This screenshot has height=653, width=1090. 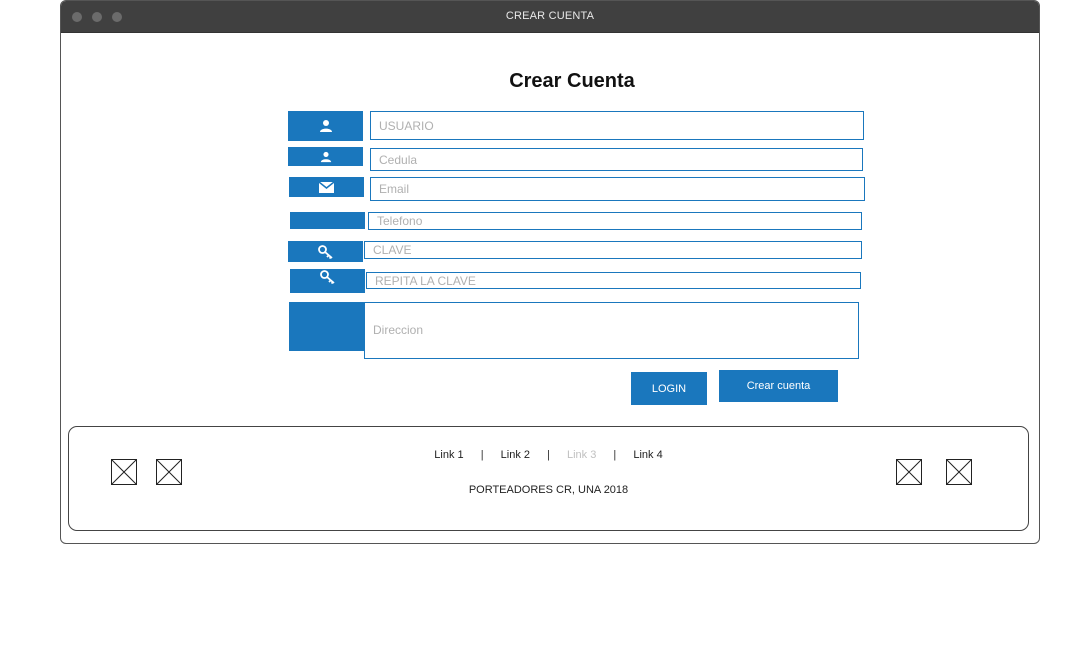 I want to click on direccion-icon-box, so click(x=327, y=326).